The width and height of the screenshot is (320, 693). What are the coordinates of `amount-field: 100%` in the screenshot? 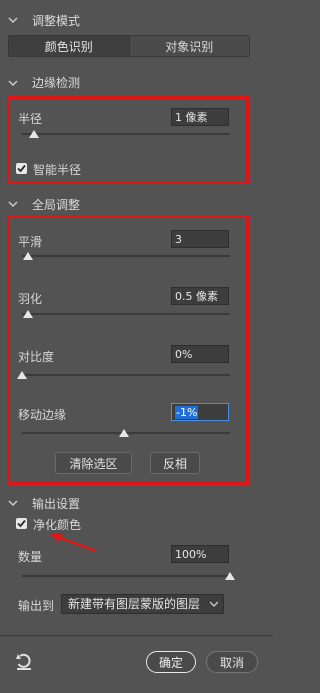 It's located at (200, 554).